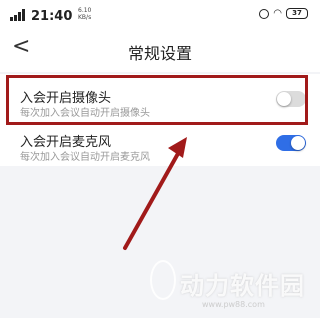 The image size is (320, 318). What do you see at coordinates (163, 280) in the screenshot?
I see `watermark-logo-icon` at bounding box center [163, 280].